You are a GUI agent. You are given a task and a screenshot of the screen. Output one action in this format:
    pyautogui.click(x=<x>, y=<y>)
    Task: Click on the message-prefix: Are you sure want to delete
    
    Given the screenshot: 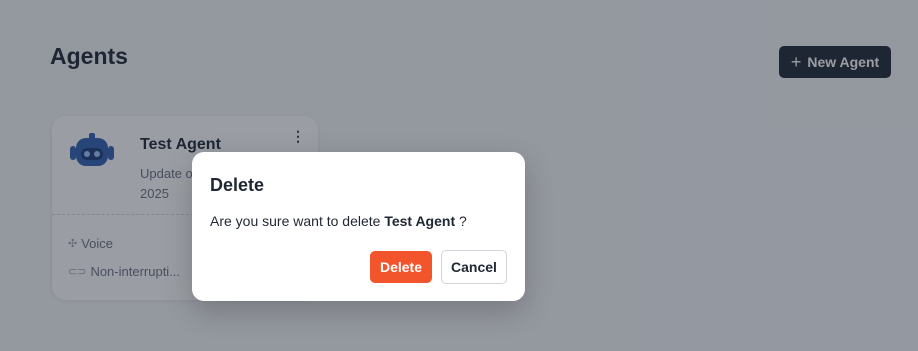 What is the action you would take?
    pyautogui.click(x=297, y=221)
    